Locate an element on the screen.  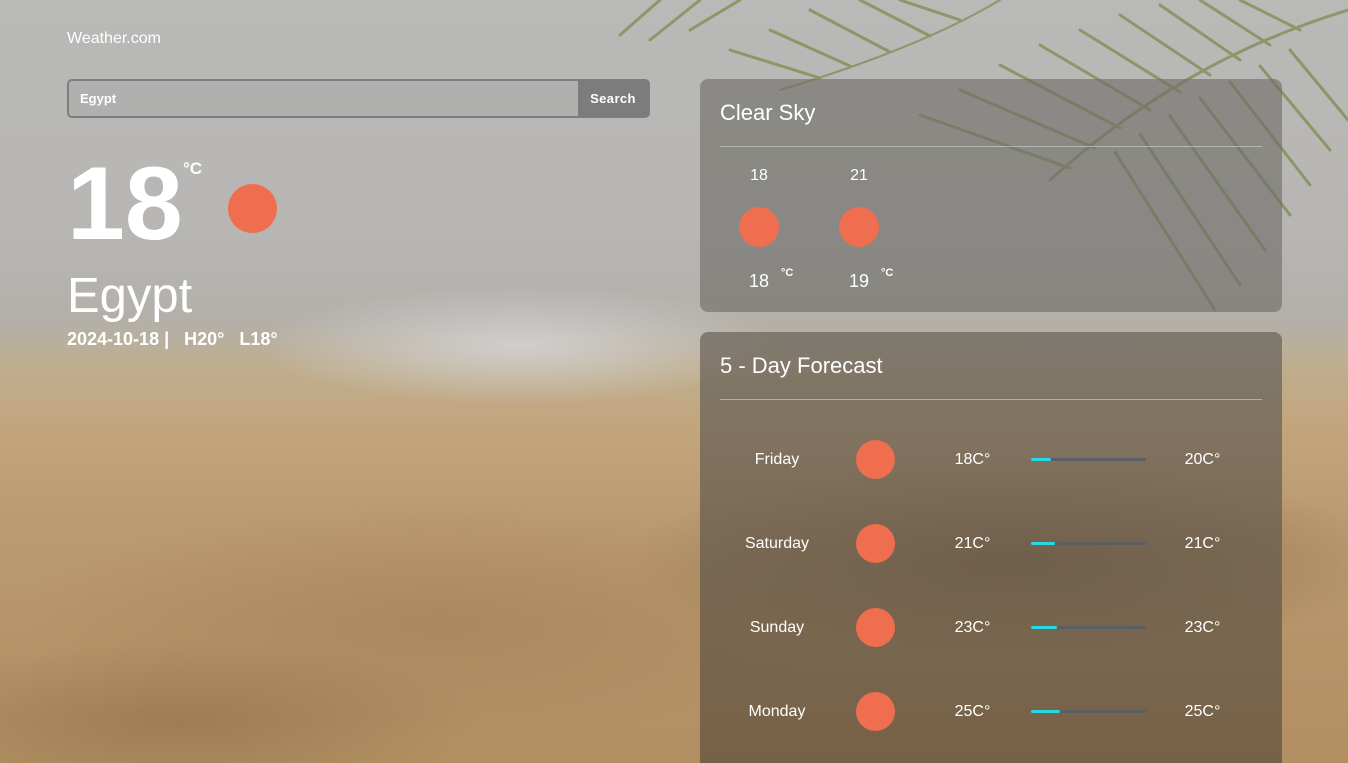
brand-logo: Weather.com is located at coordinates (114, 39).